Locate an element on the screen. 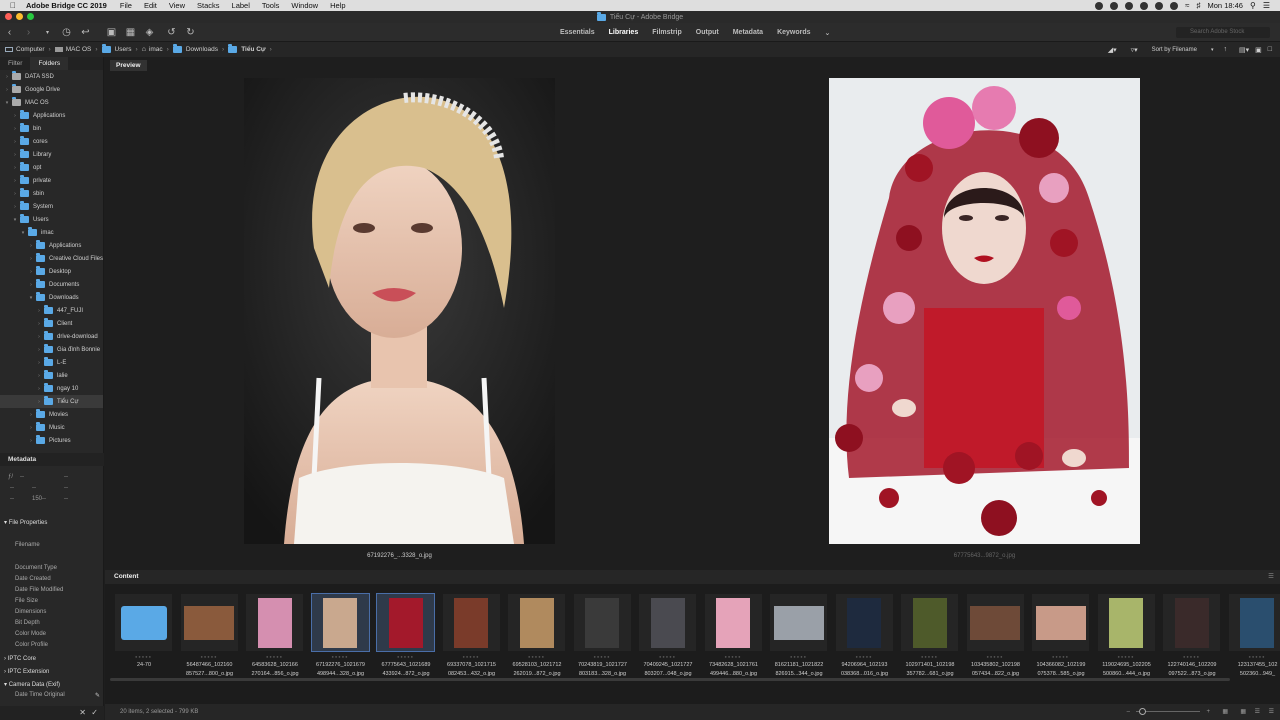 The image size is (1280, 720). breadcrumb-users: Users is located at coordinates (123, 49).